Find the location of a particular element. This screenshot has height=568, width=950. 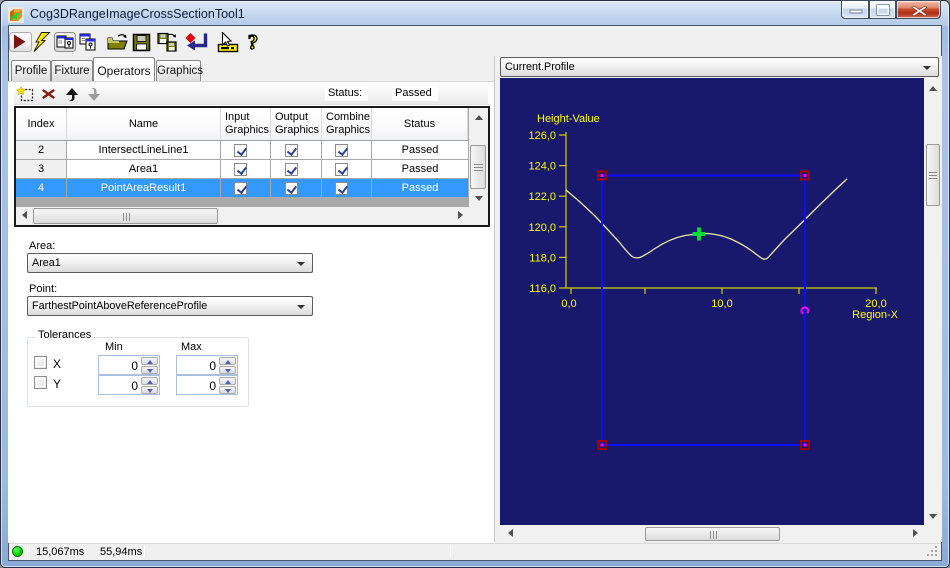

svg-text: Height-Value is located at coordinates (568, 119).